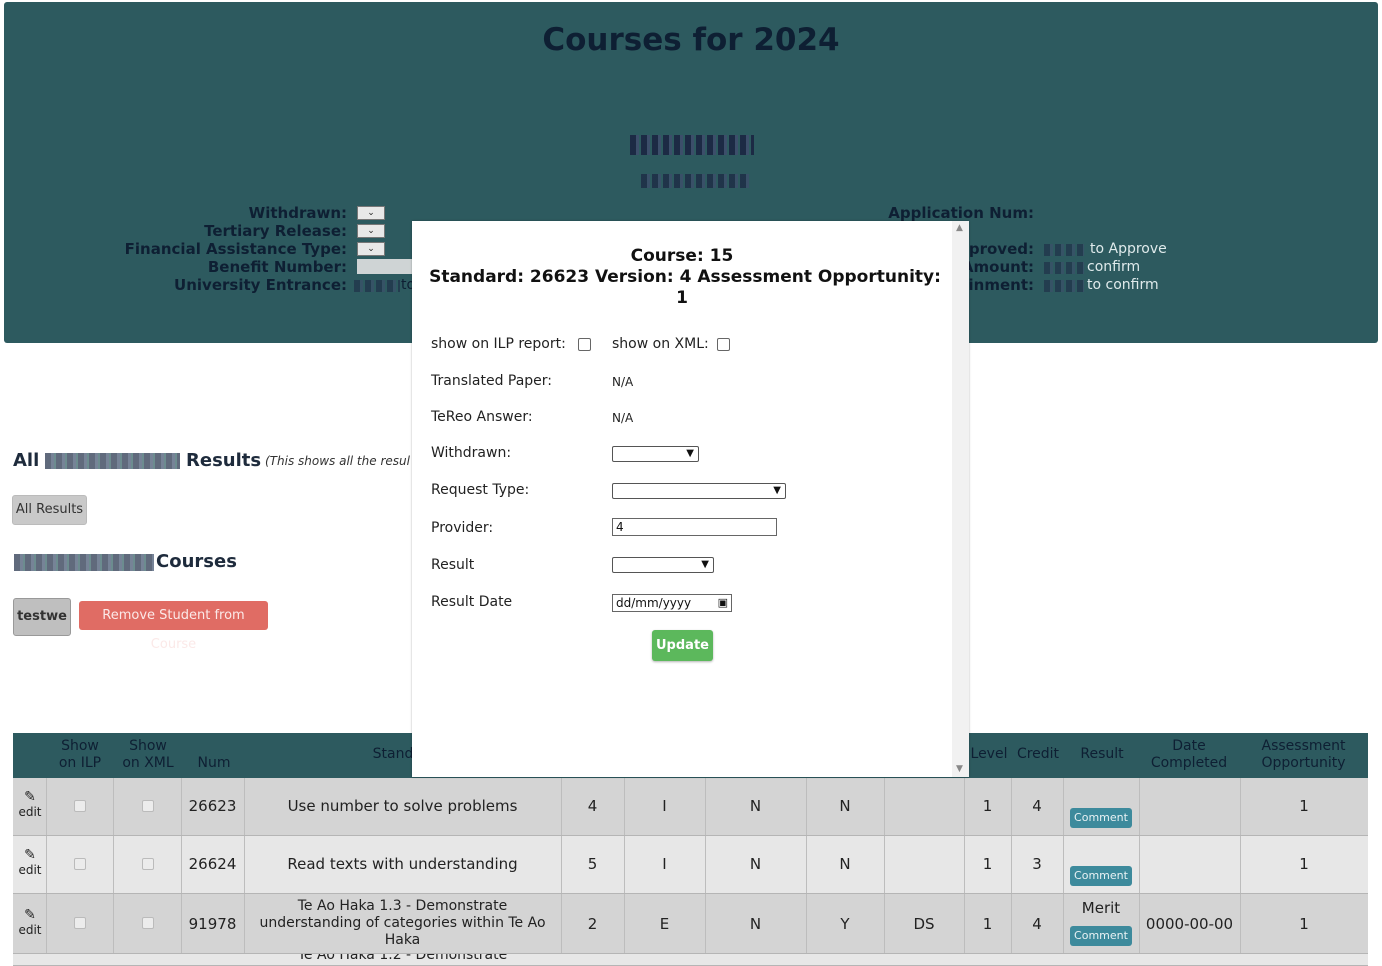  What do you see at coordinates (592, 924) in the screenshot?
I see `row-version: 2` at bounding box center [592, 924].